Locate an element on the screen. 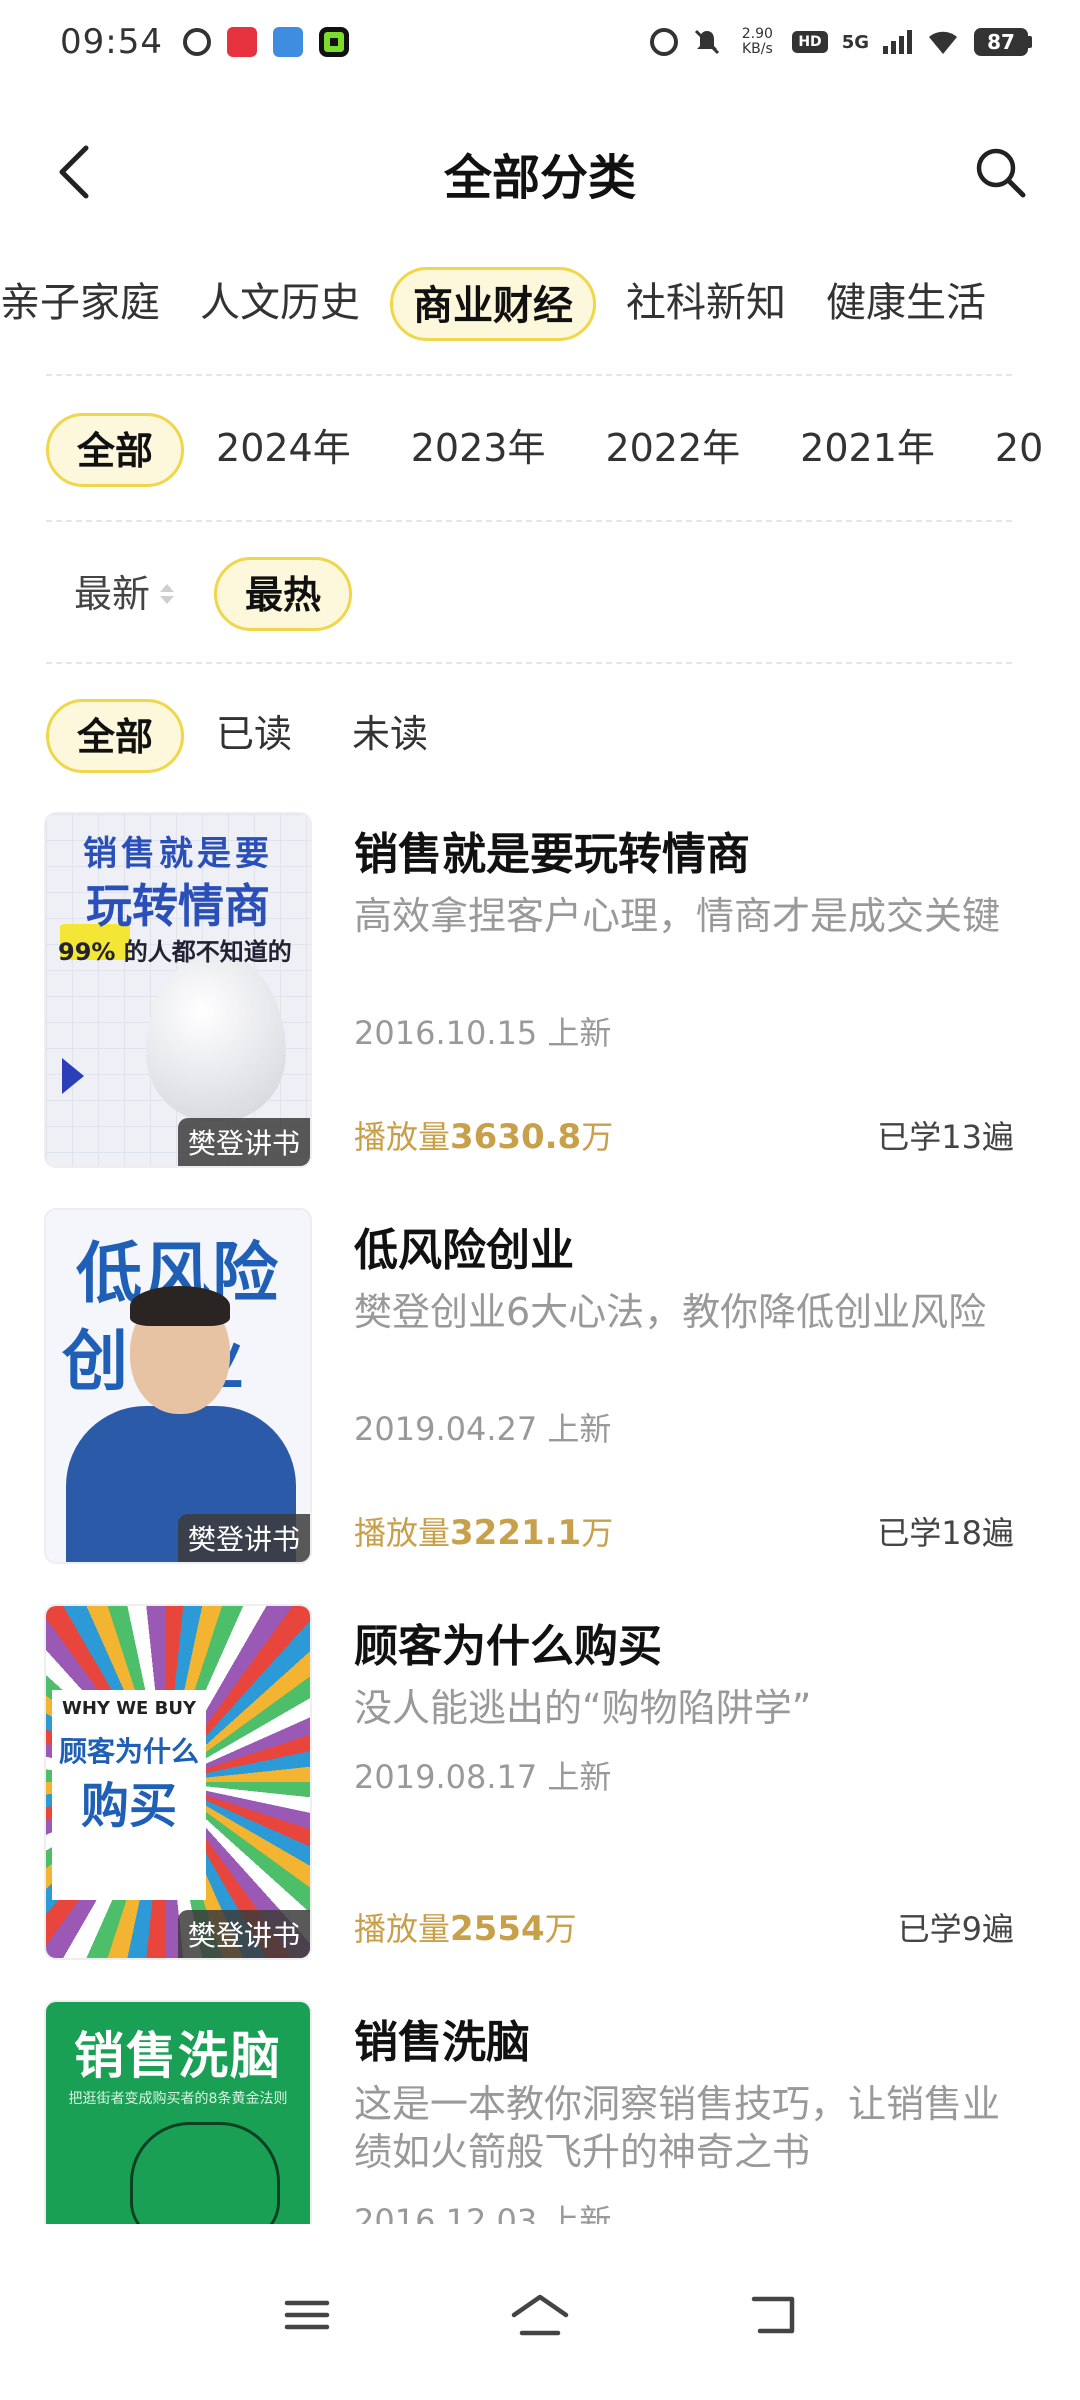 This screenshot has height=2400, width=1080. read-filter-unread: 未读 is located at coordinates (390, 736).